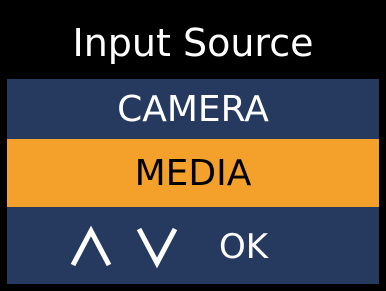 This screenshot has width=386, height=291. I want to click on caret-up-icon, so click(91, 247).